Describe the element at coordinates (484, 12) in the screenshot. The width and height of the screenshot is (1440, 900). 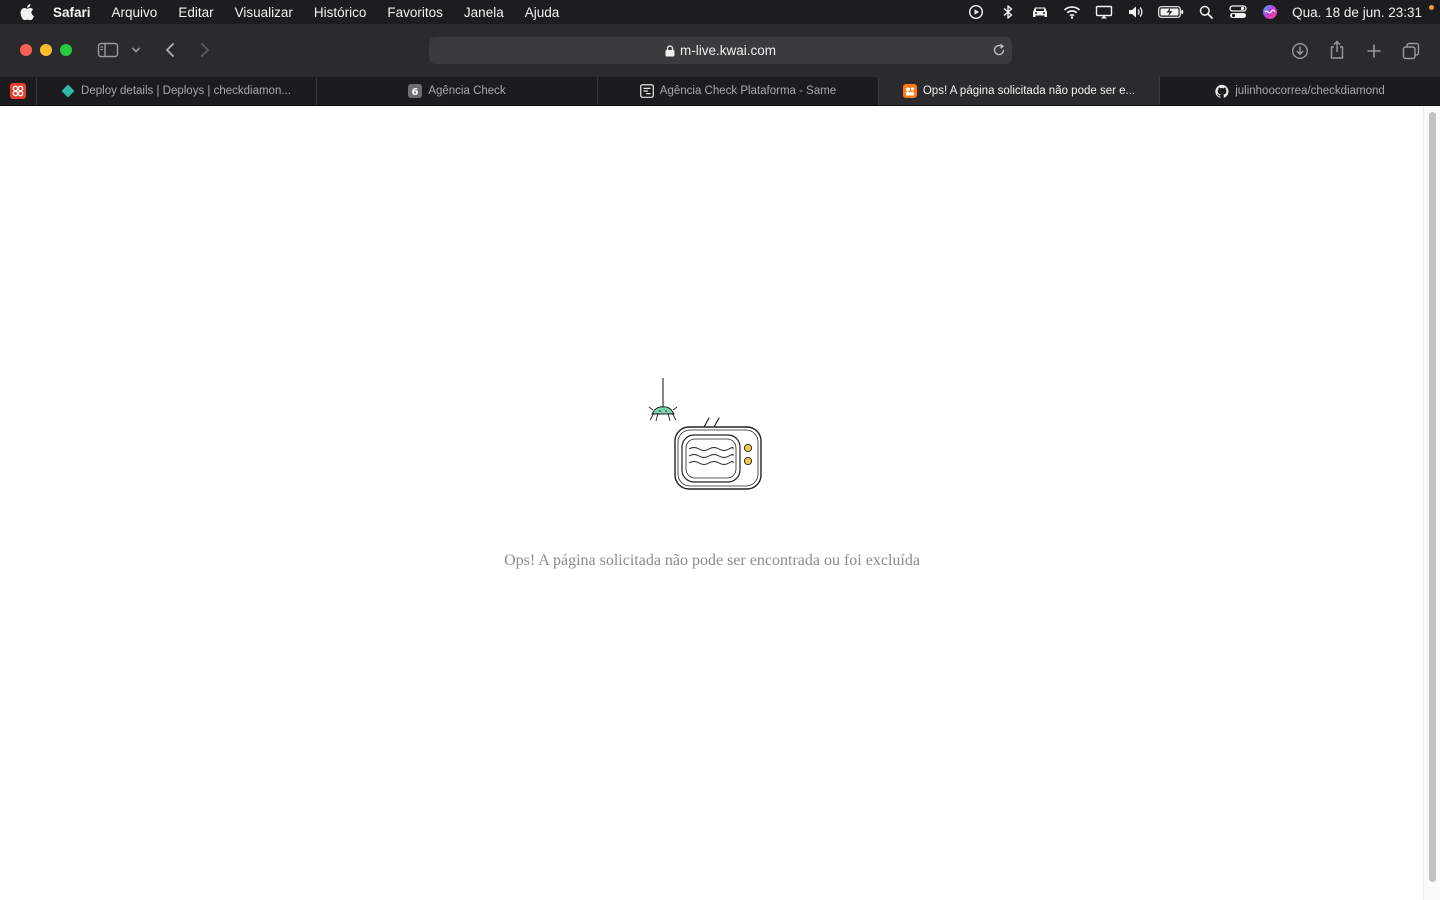
I see `menu-janela: Janela` at that location.